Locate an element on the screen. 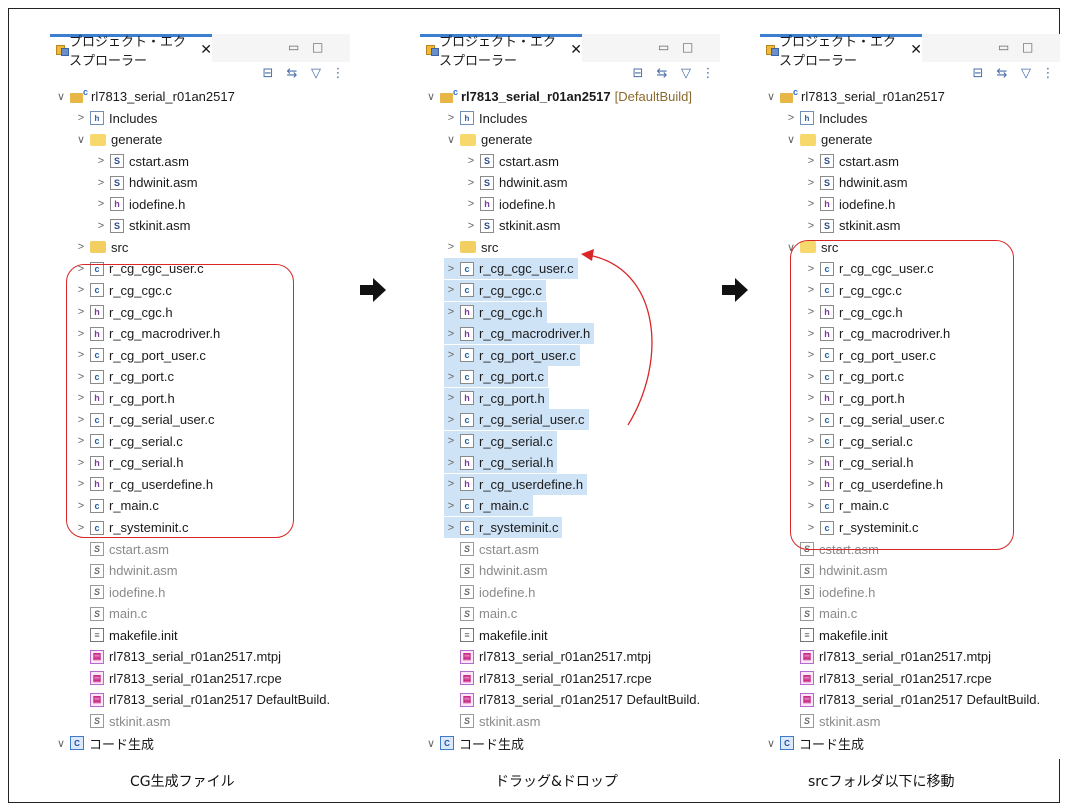  tree-item: > src is located at coordinates (471, 247).